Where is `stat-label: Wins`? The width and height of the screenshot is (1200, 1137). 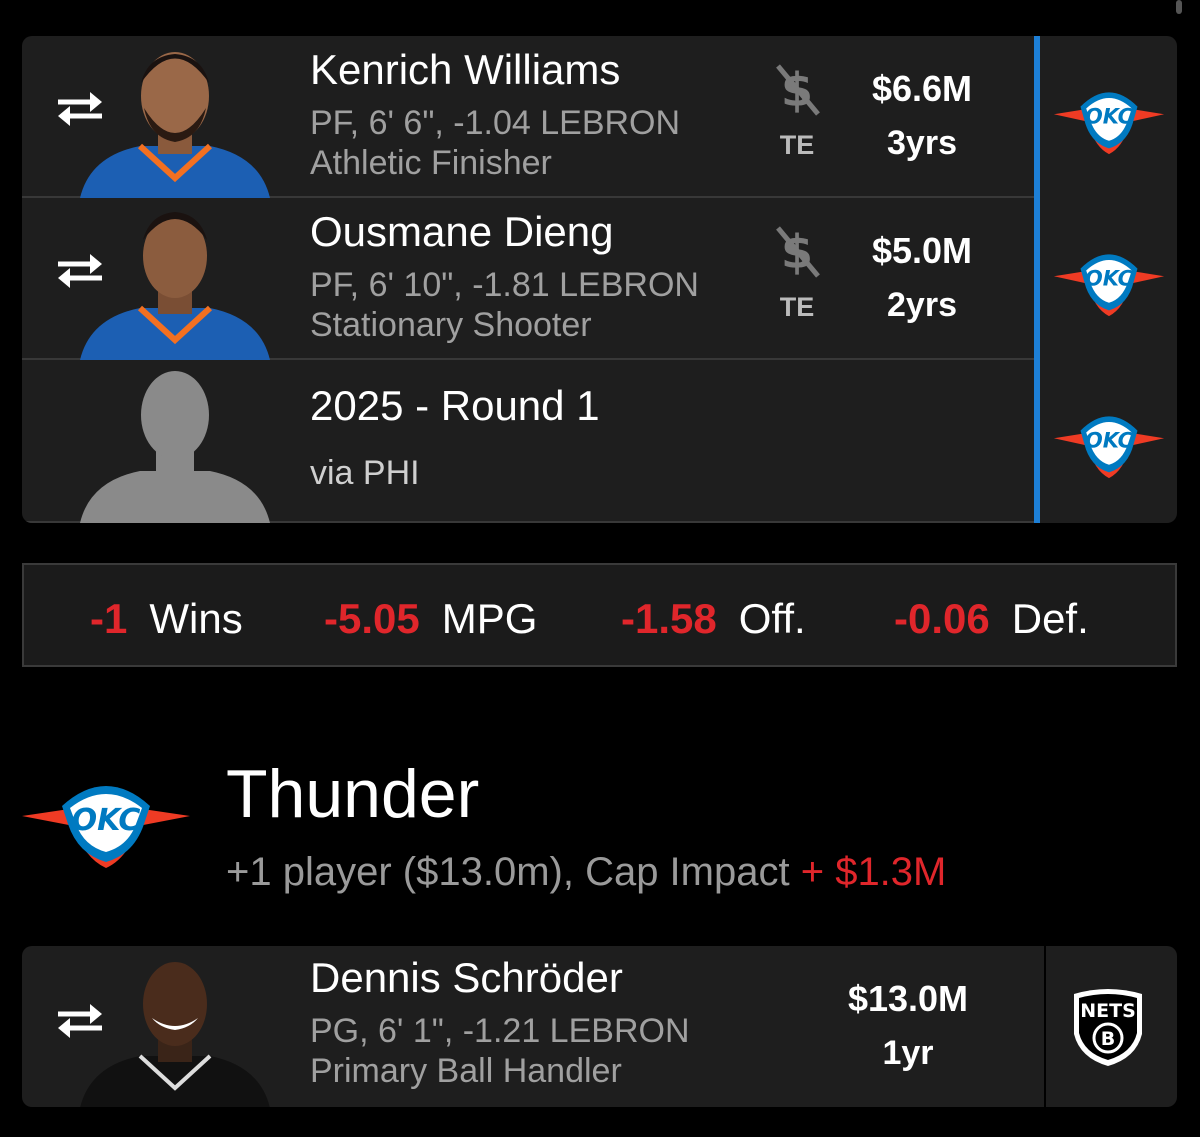
stat-label: Wins is located at coordinates (196, 618).